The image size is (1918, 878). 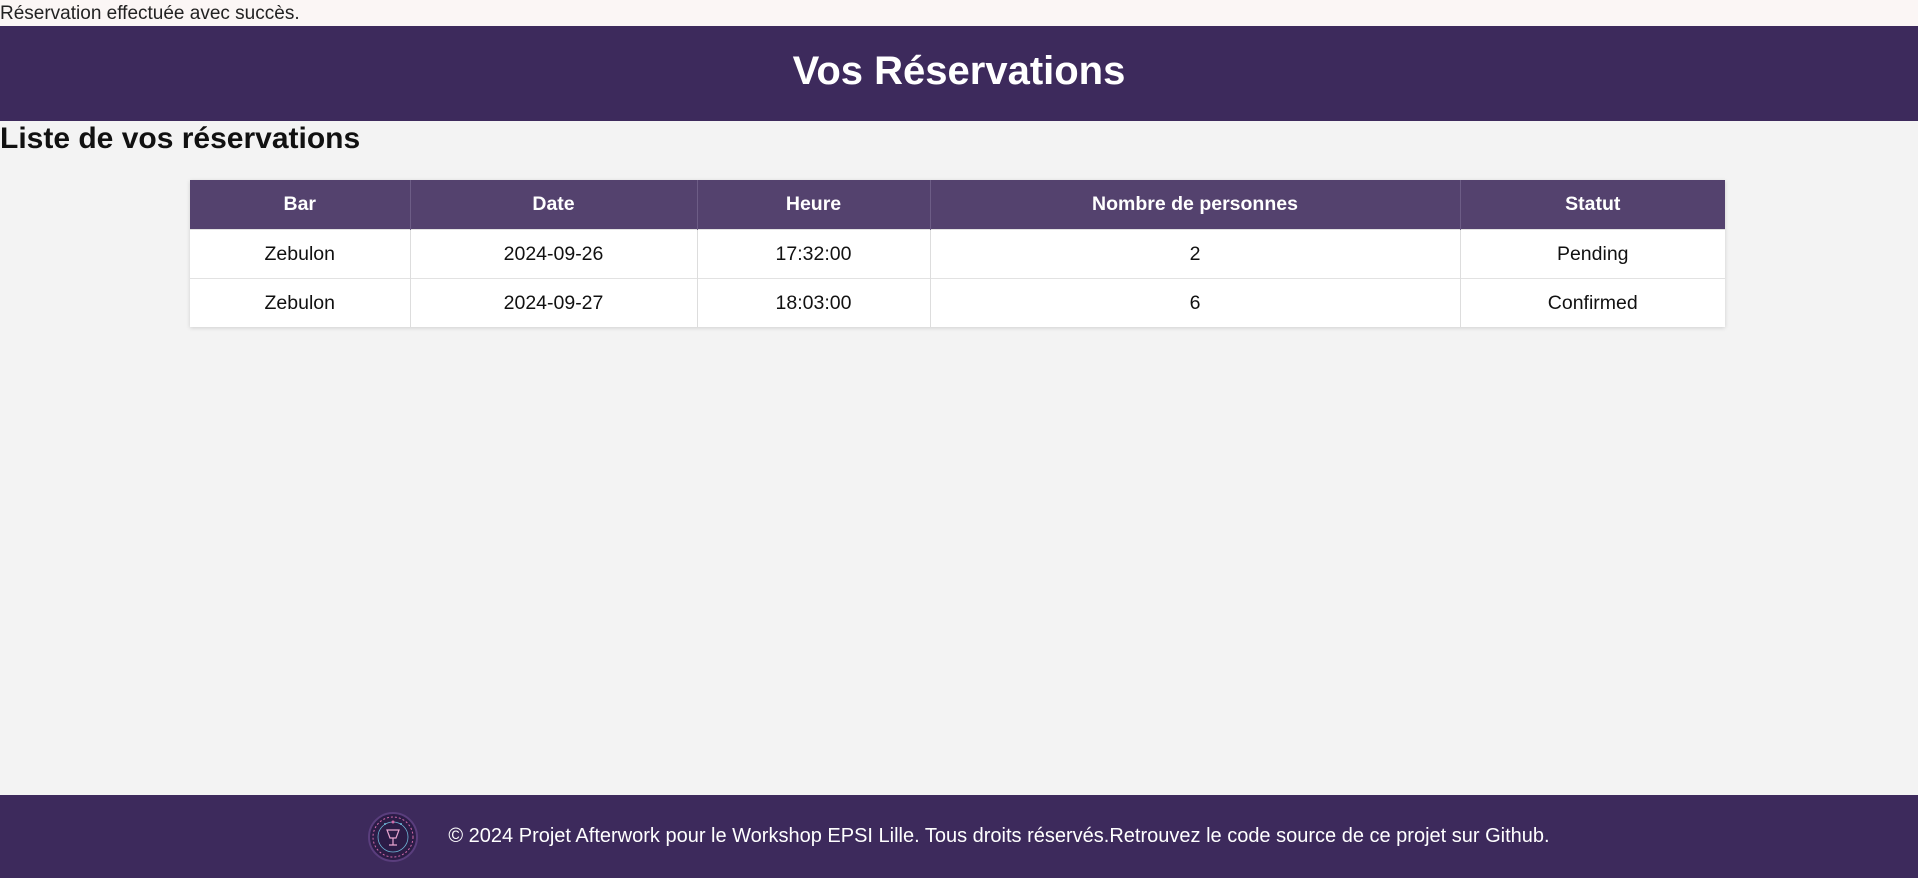 I want to click on cell-date: 2024-09-27, so click(x=554, y=302).